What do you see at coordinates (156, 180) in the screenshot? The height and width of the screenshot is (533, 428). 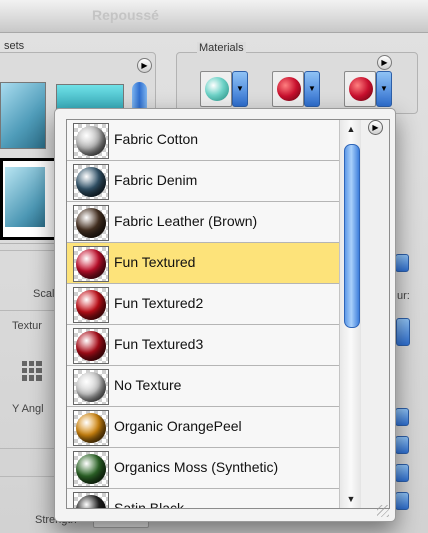 I see `material-item-label: Fabric Denim` at bounding box center [156, 180].